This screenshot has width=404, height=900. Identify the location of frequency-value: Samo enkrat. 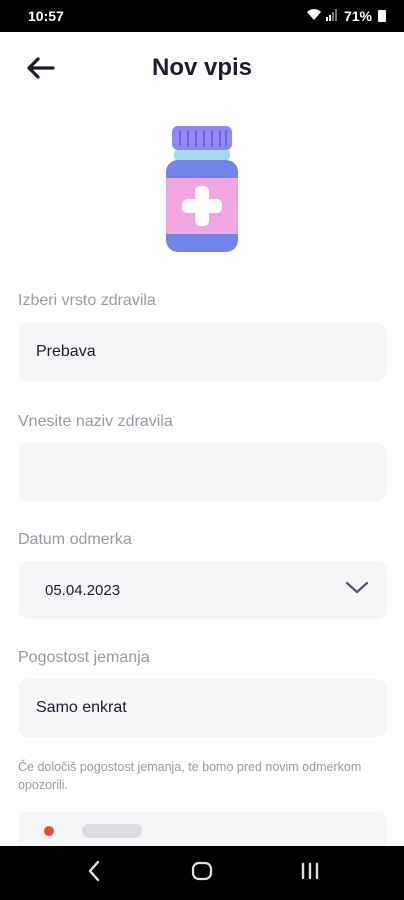
(81, 707).